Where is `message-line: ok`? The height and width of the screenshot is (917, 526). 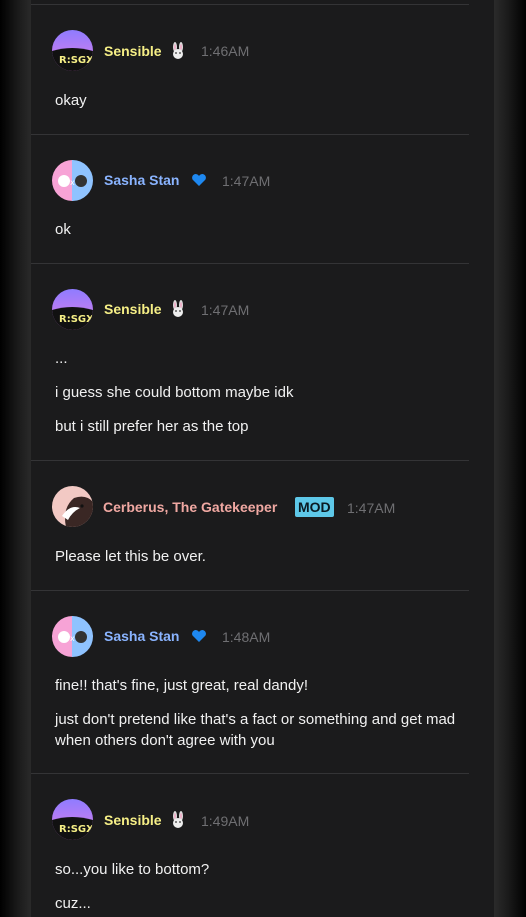
message-line: ok is located at coordinates (63, 229).